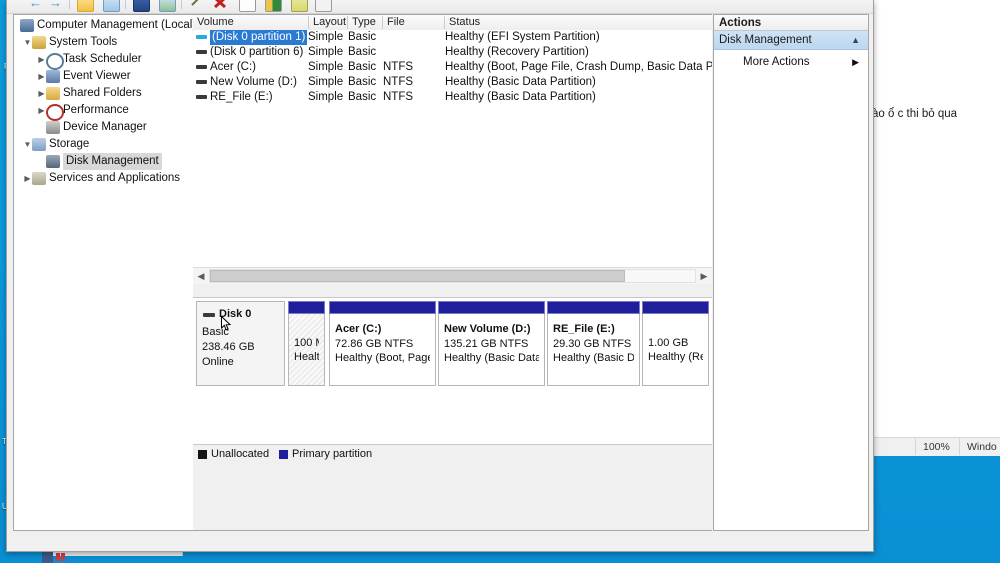  I want to click on column-header-volume: Volume, so click(250, 22).